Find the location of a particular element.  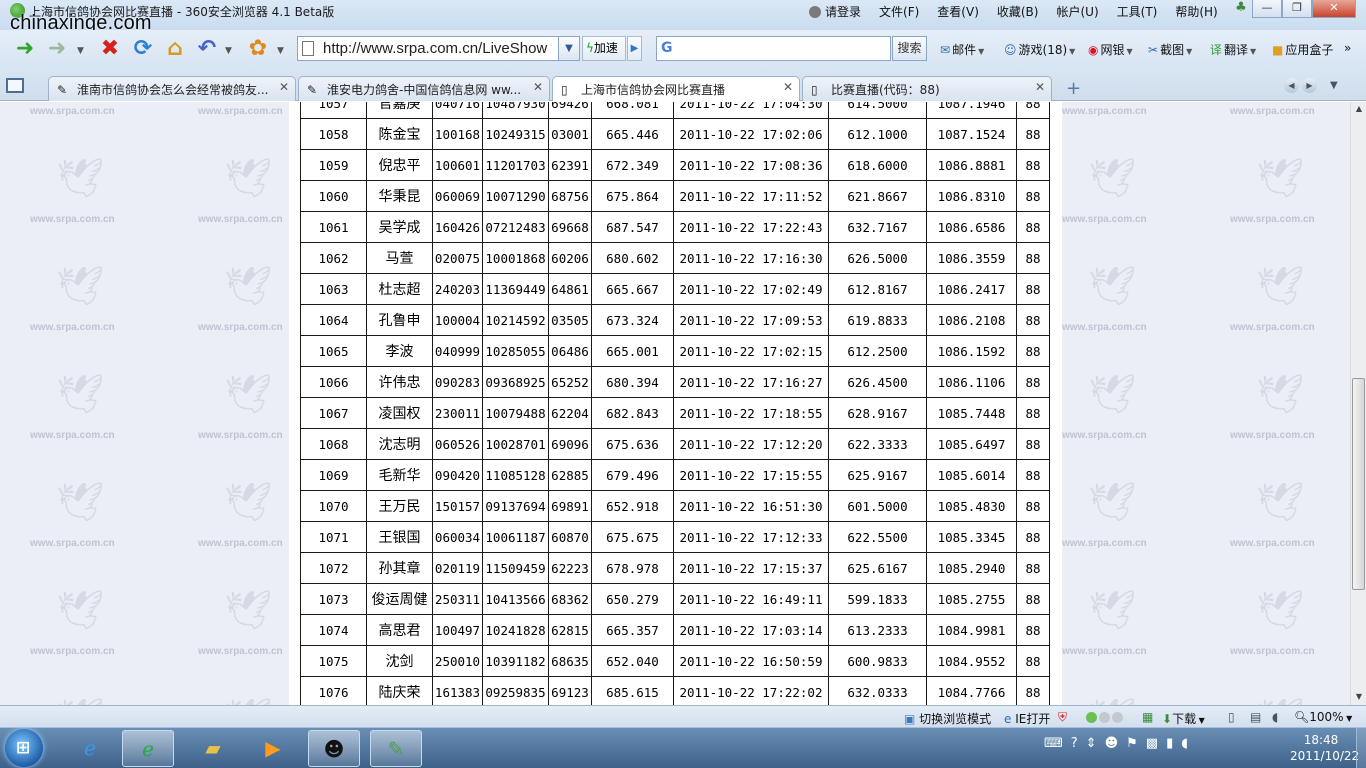

paw-icon: ✿ is located at coordinates (258, 49).